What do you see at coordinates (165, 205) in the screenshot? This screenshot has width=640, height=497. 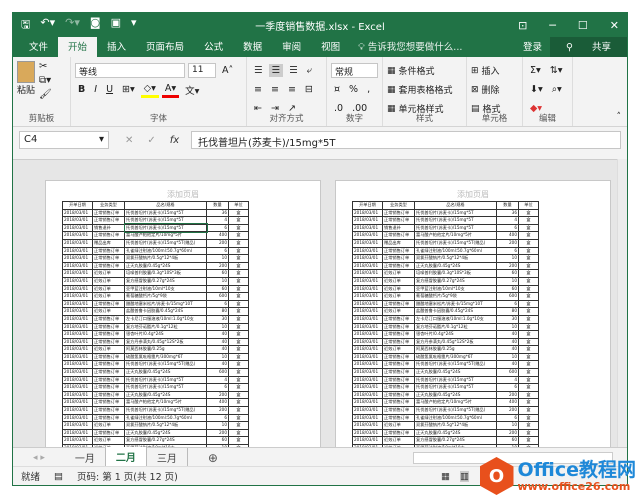 I see `column-header: 品名/规格` at bounding box center [165, 205].